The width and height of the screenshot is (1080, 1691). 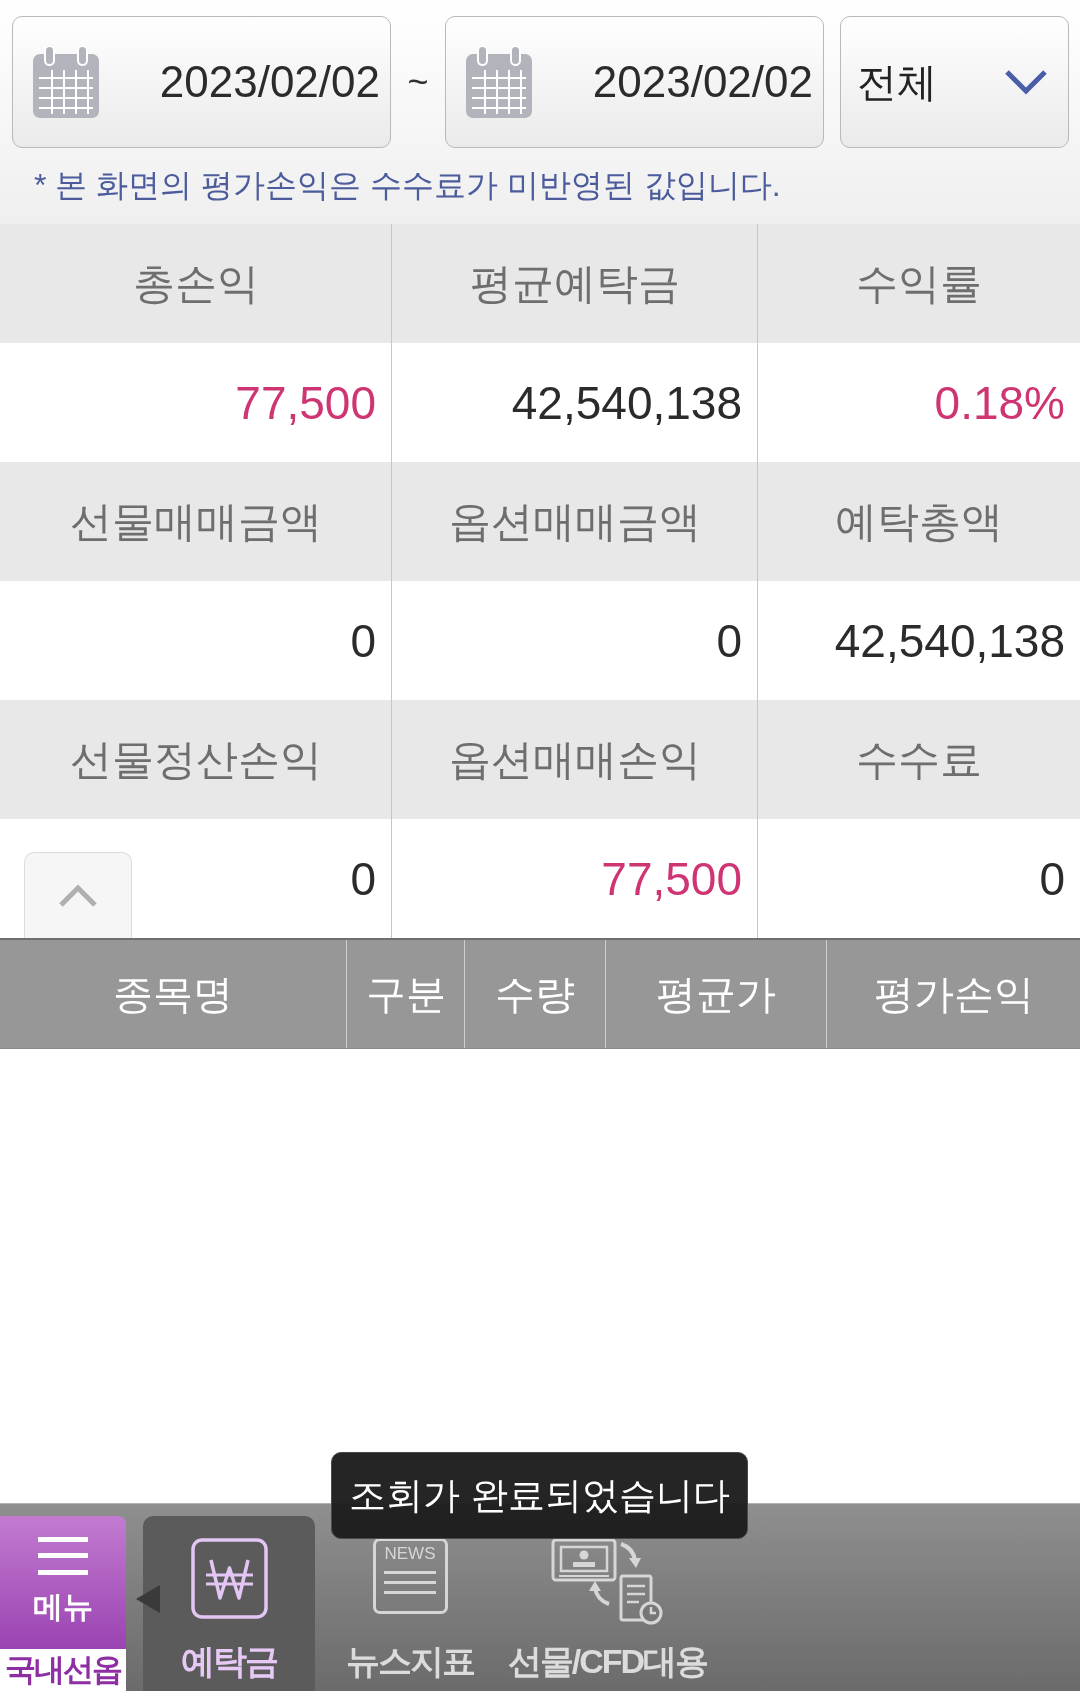 What do you see at coordinates (148, 1599) in the screenshot?
I see `left-triangle-icon` at bounding box center [148, 1599].